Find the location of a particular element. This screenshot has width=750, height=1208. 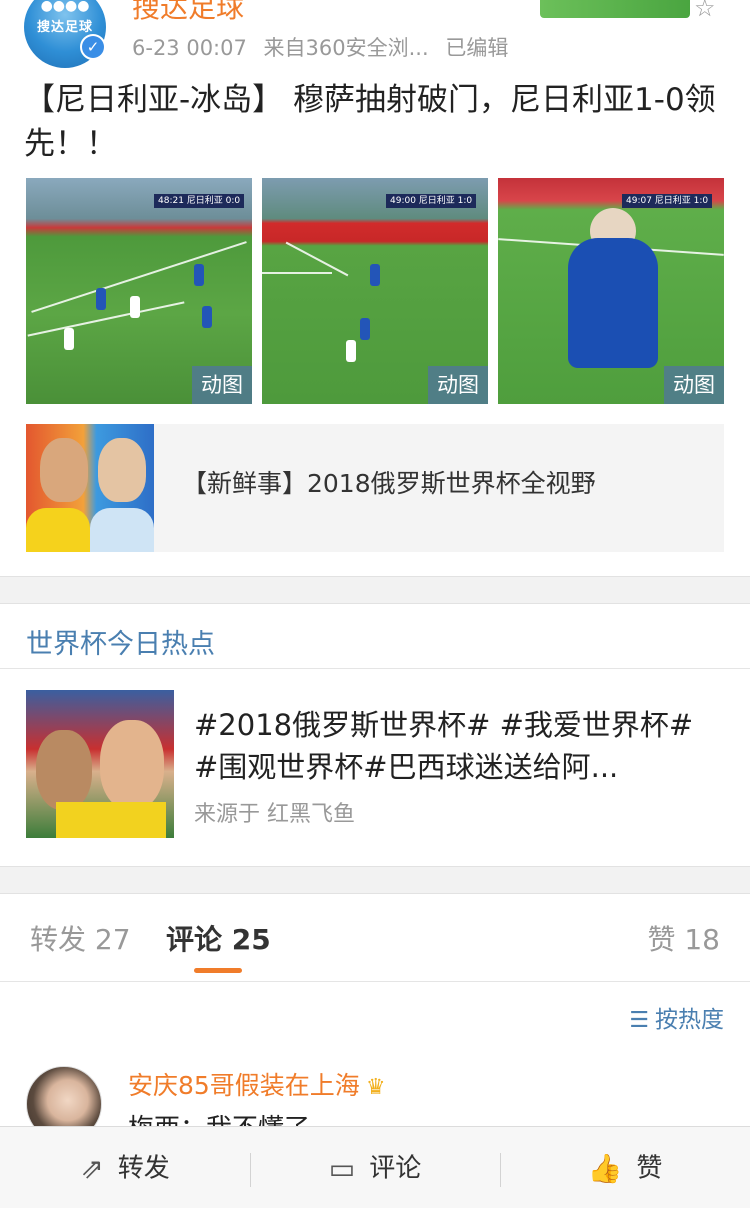

tab-comment: 评论 25 is located at coordinates (218, 938).